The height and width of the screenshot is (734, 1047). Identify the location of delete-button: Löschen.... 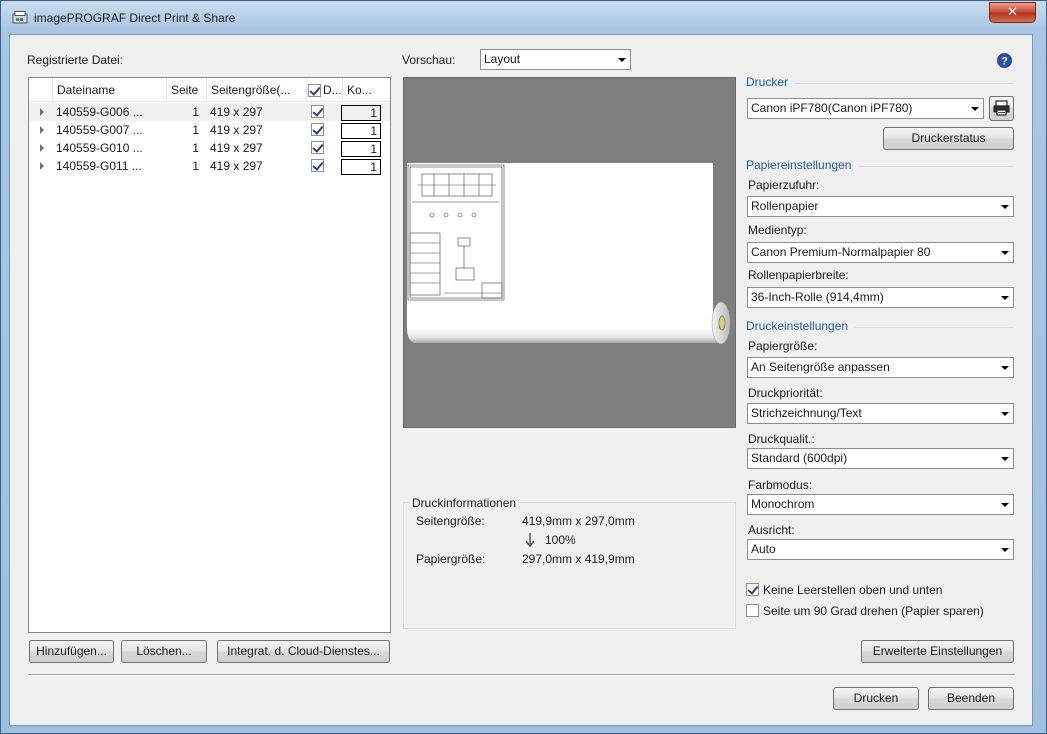
(164, 651).